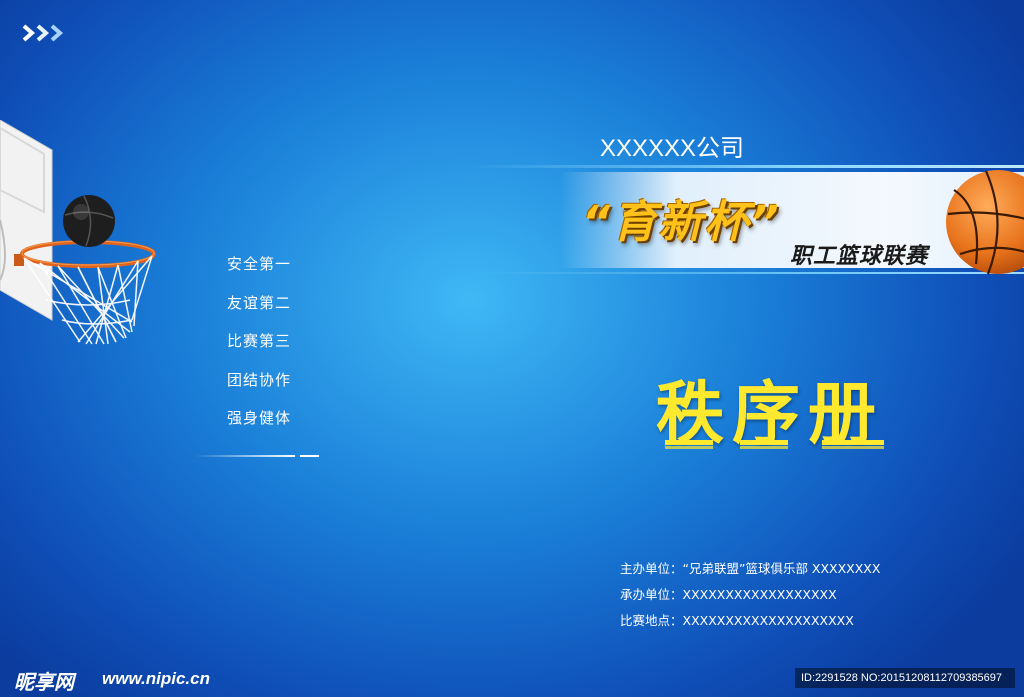  What do you see at coordinates (737, 620) in the screenshot?
I see `venue: 比赛地点：XXXXXXXXXXXXXXXXXXXX` at bounding box center [737, 620].